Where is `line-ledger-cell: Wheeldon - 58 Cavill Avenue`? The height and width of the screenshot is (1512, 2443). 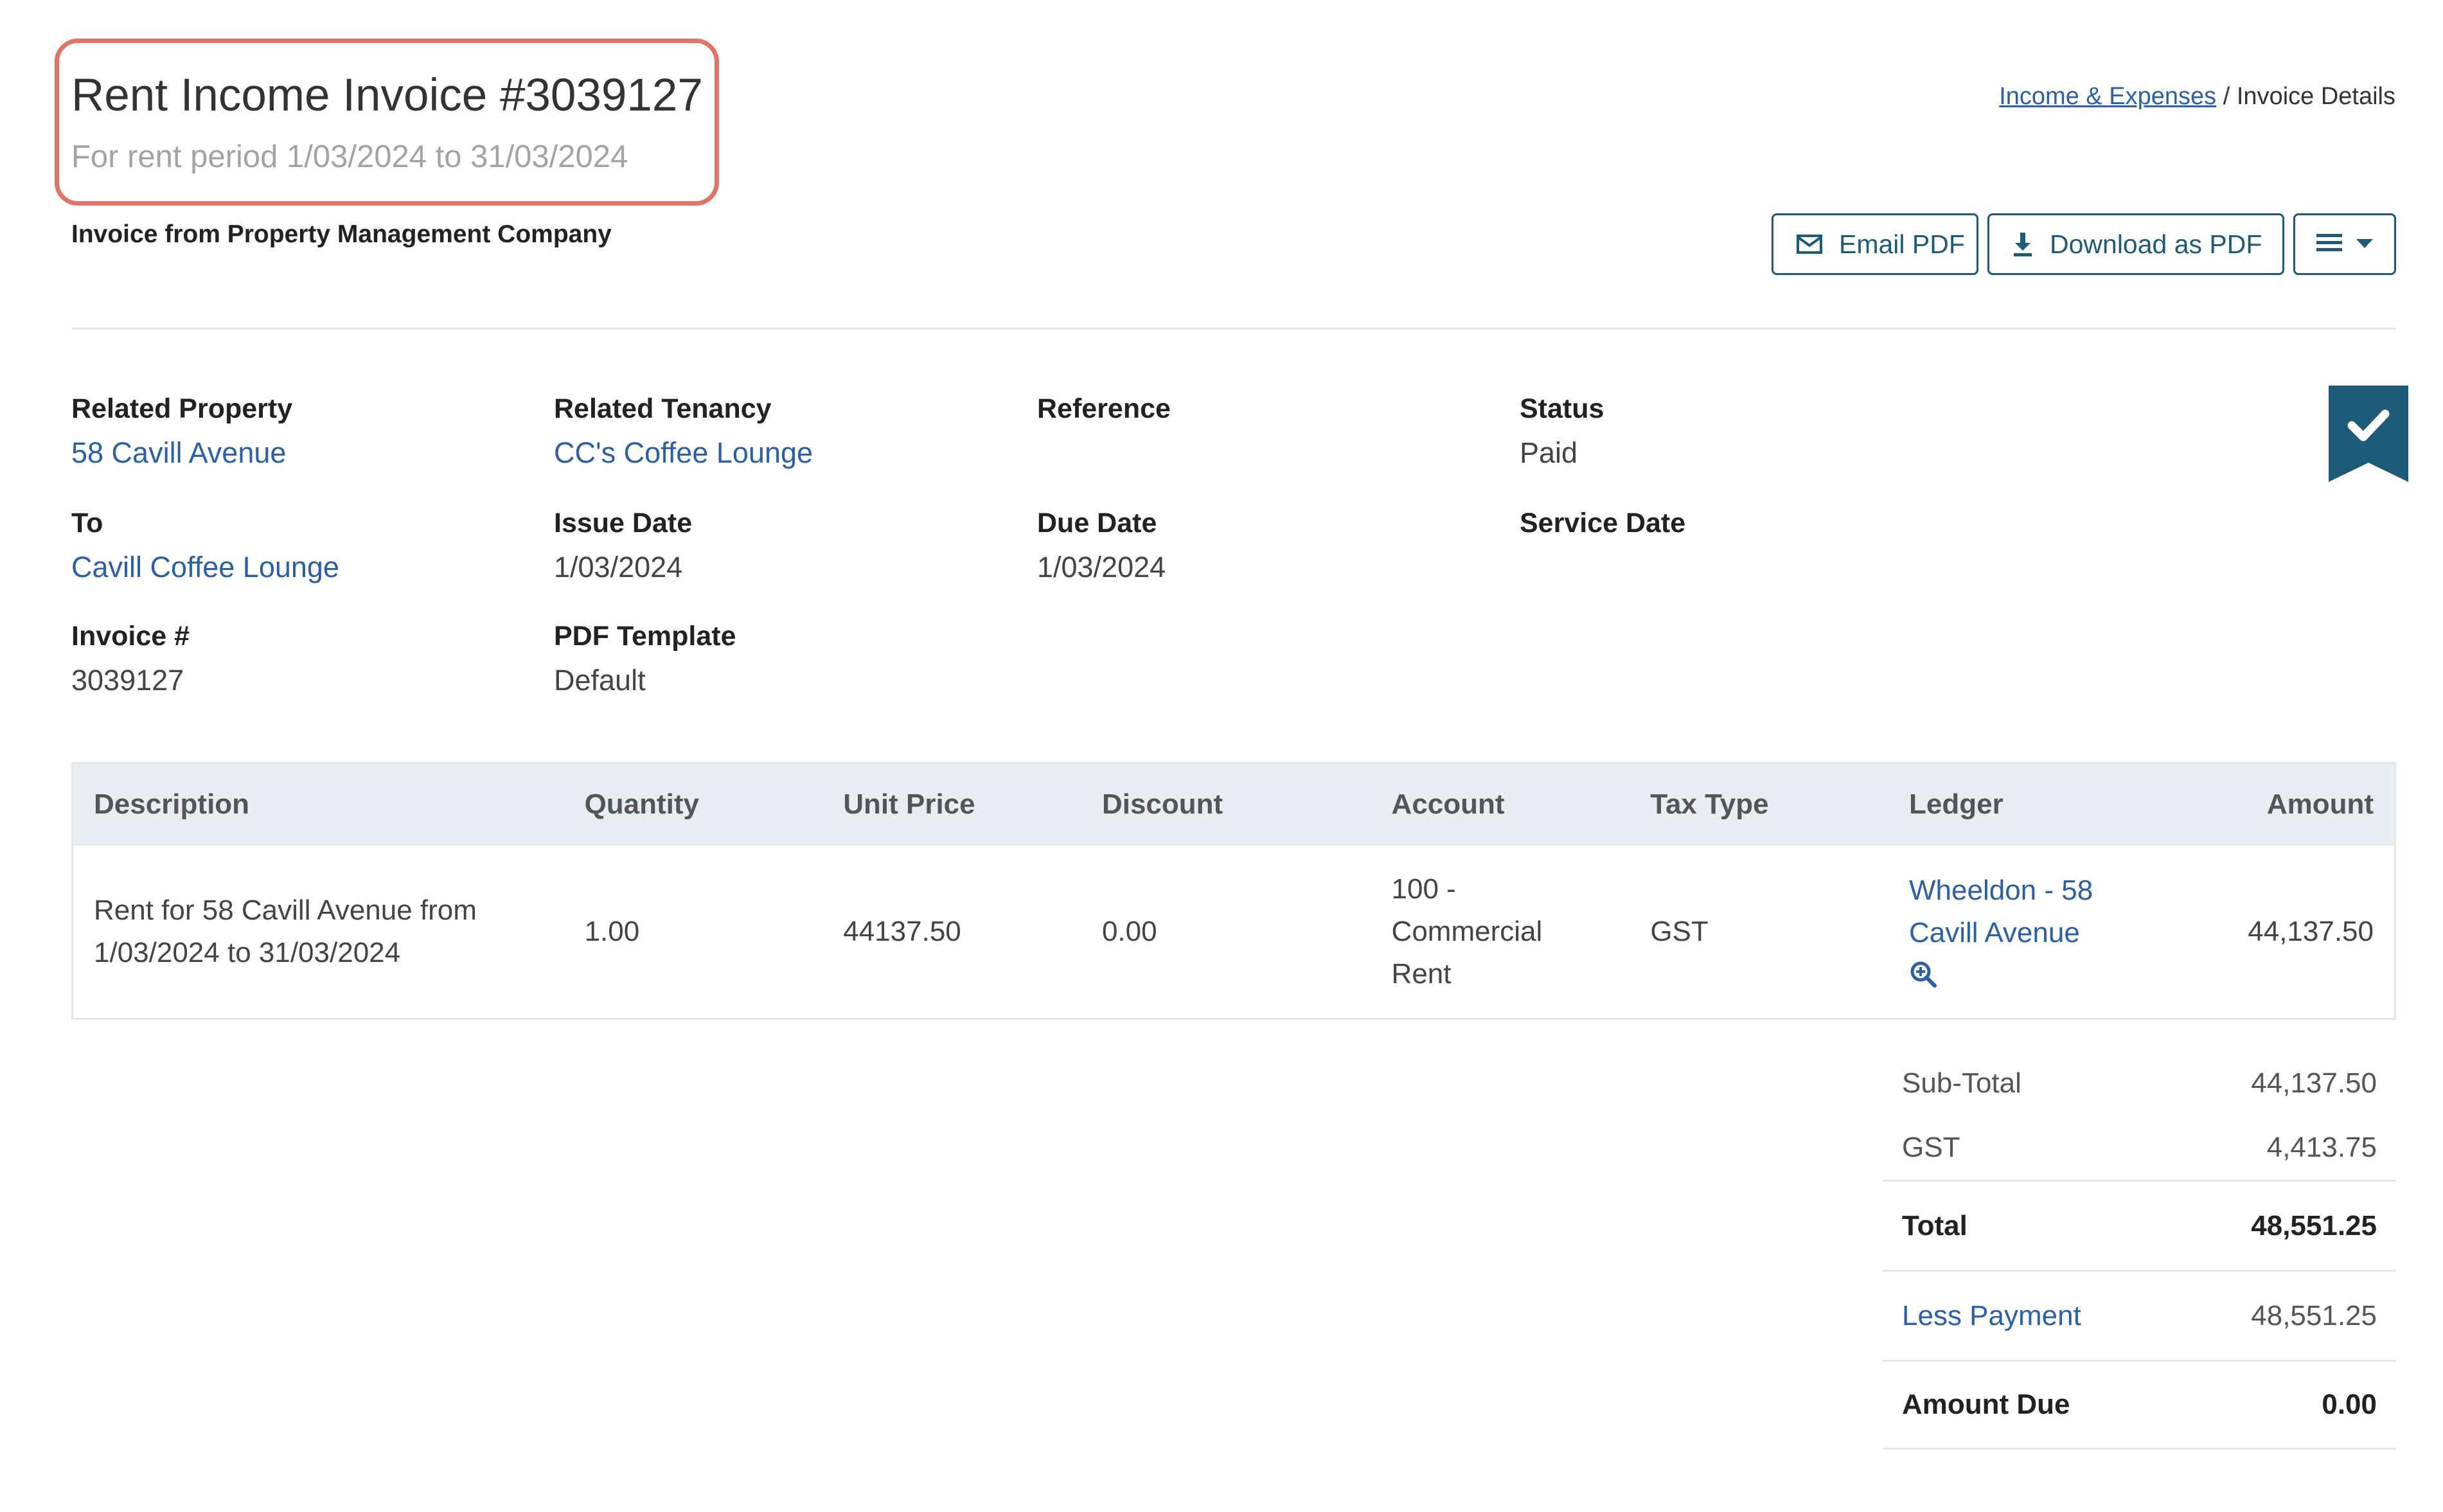 line-ledger-cell: Wheeldon - 58 Cavill Avenue is located at coordinates (2017, 932).